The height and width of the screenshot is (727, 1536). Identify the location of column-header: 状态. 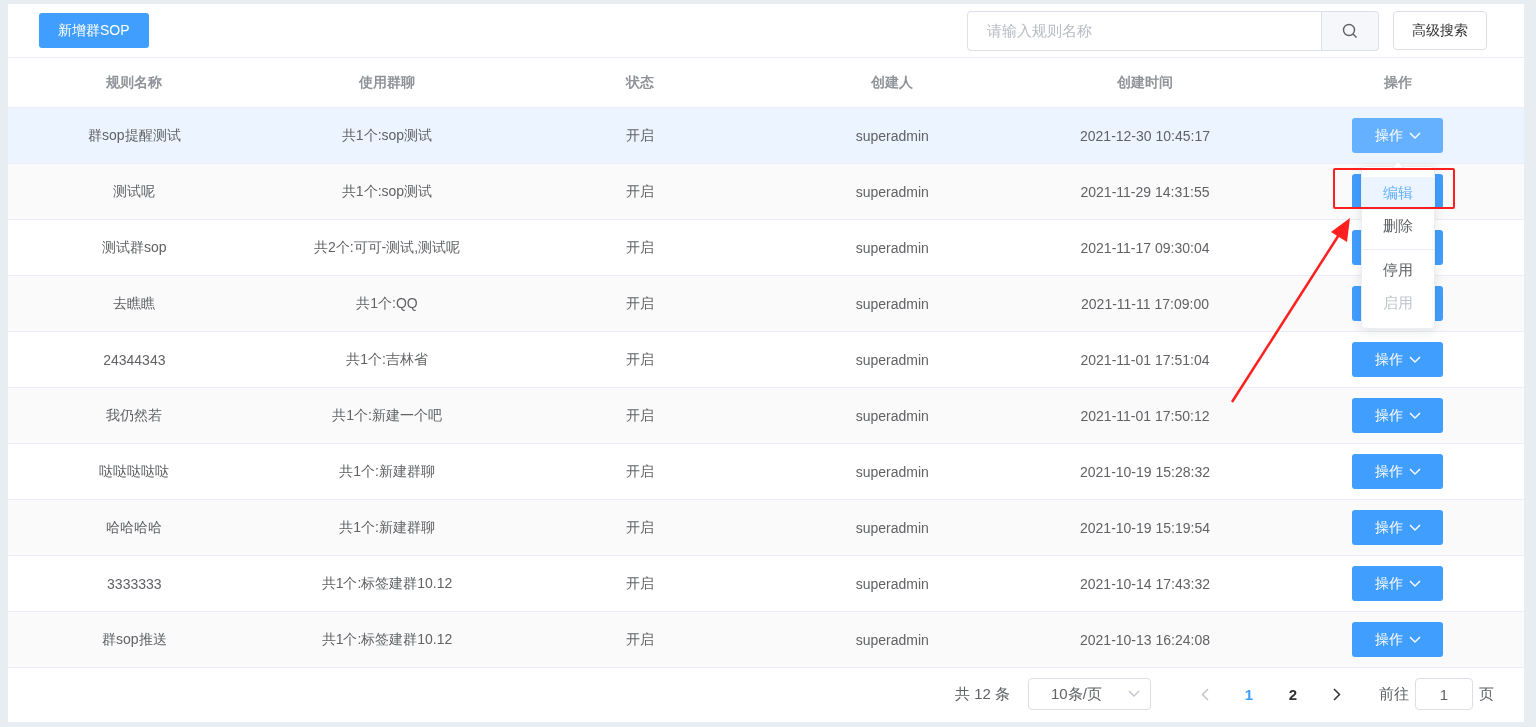
(639, 82).